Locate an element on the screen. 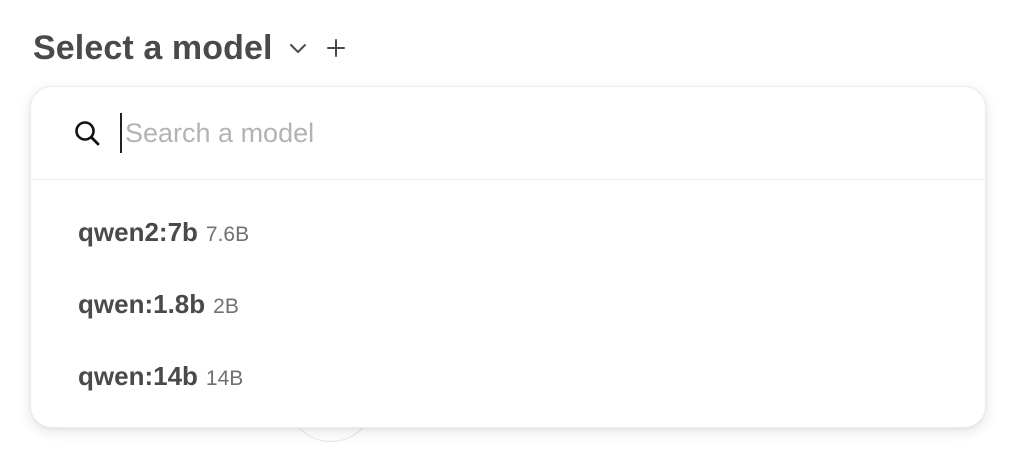  model-size: 2B is located at coordinates (226, 306).